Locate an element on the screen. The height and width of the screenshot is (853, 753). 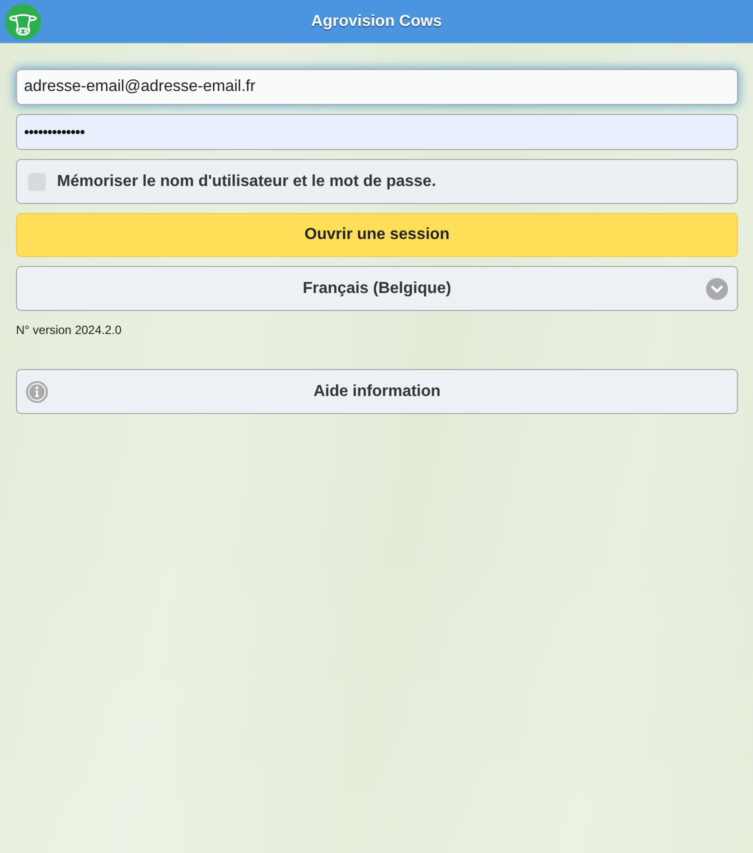
email-field: adresse-email@adresse-email.fr is located at coordinates (377, 87).